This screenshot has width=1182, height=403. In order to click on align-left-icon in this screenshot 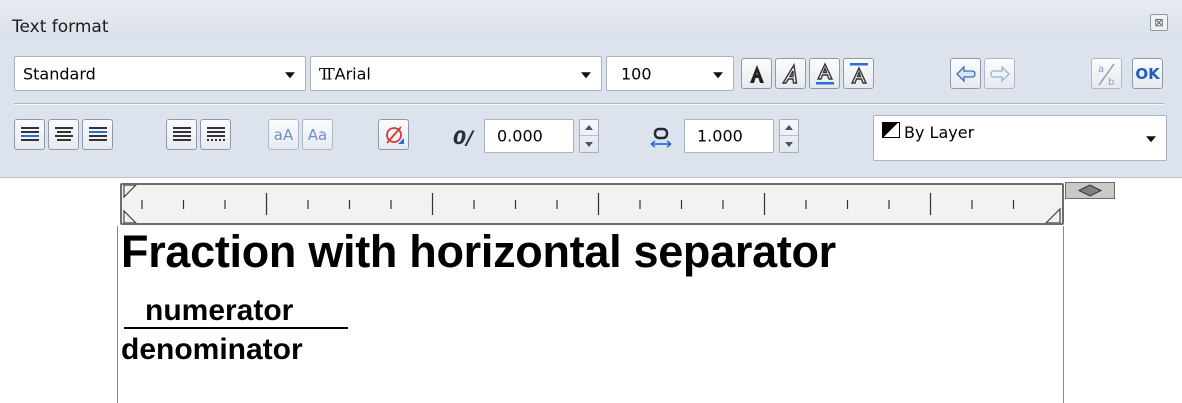, I will do `click(29, 133)`.